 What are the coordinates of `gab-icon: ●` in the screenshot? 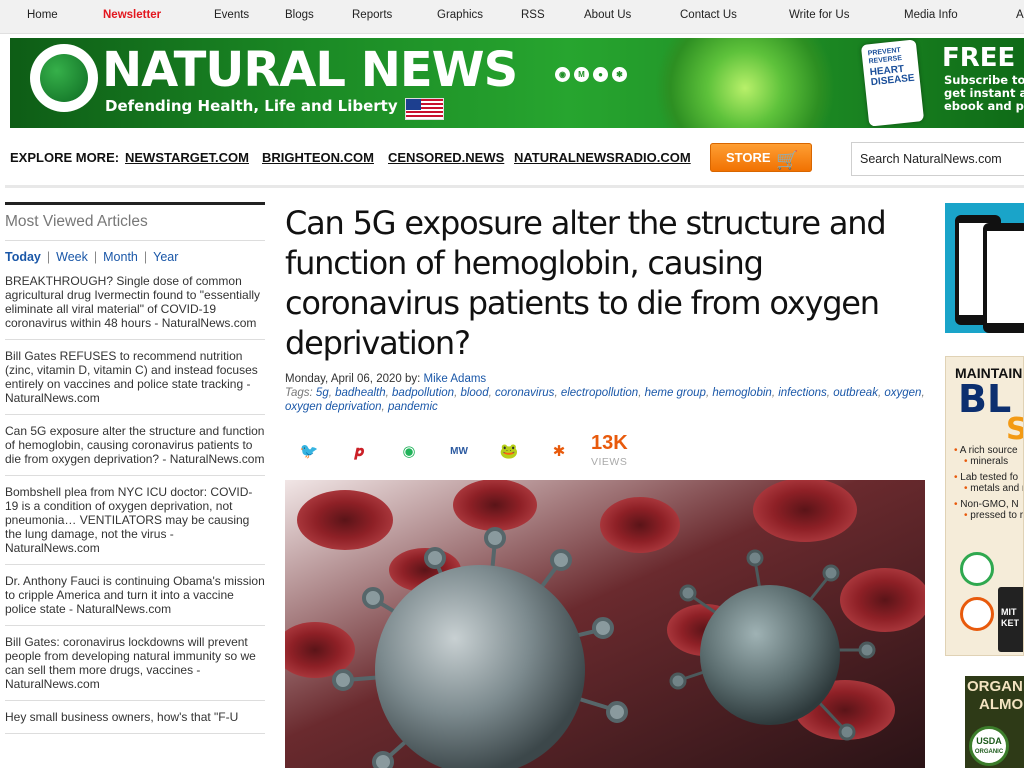 It's located at (600, 74).